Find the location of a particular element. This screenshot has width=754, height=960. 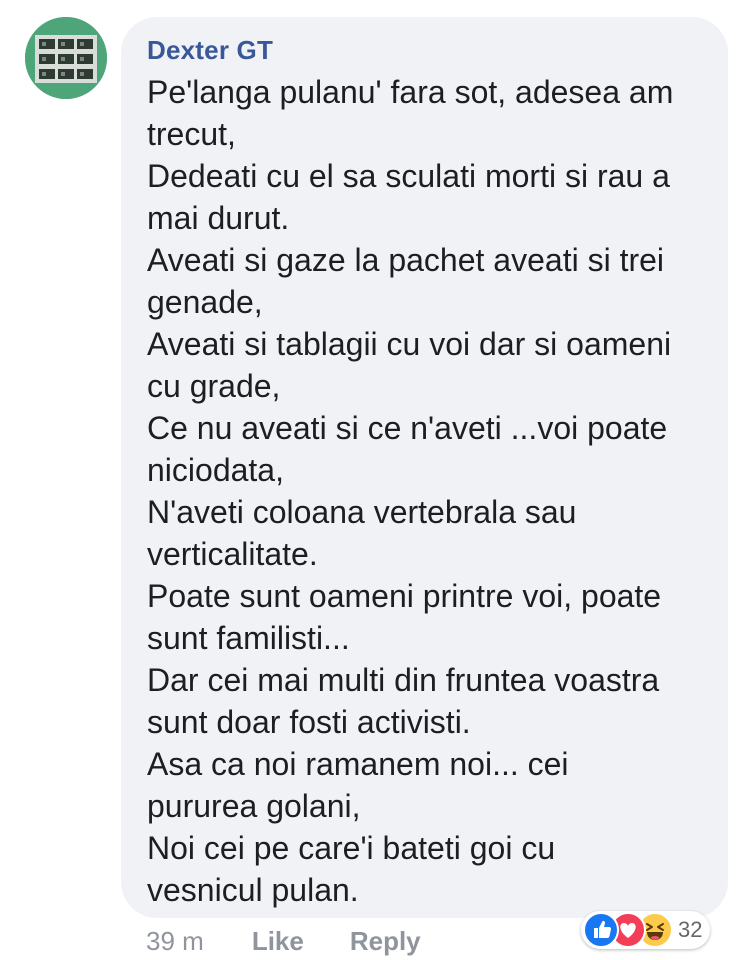

comment-line: Pe'langa pulanu' fara sot, adesea am is located at coordinates (410, 92).